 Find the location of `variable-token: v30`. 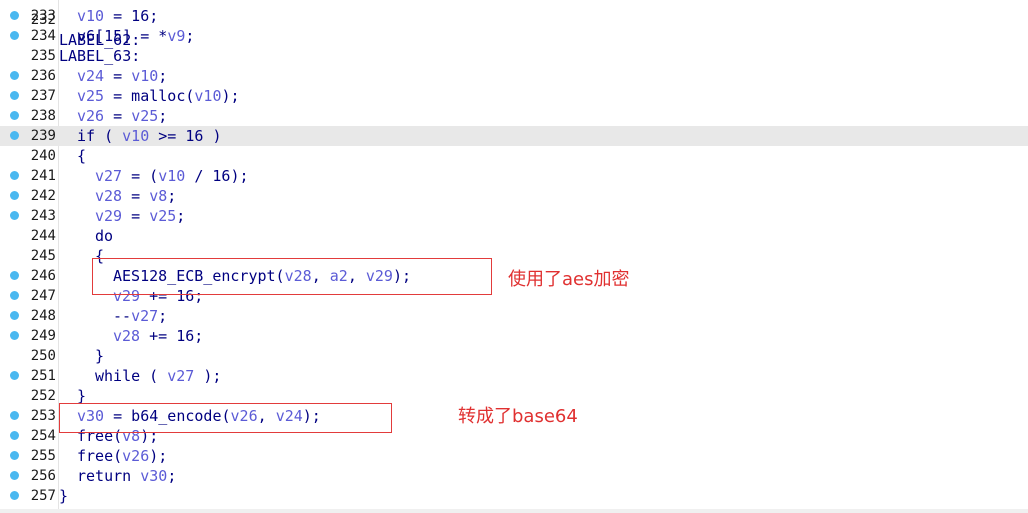

variable-token: v30 is located at coordinates (153, 476).